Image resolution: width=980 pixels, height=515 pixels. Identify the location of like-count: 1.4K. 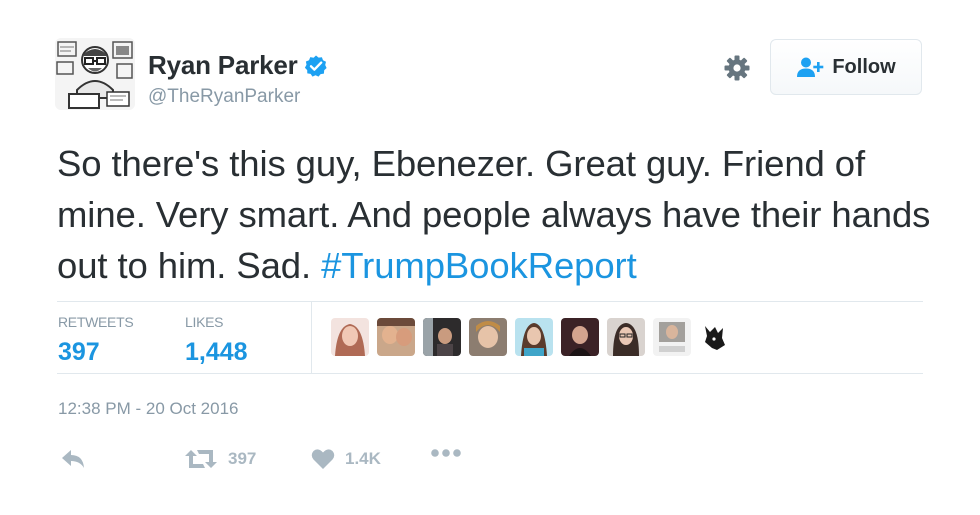
(363, 458).